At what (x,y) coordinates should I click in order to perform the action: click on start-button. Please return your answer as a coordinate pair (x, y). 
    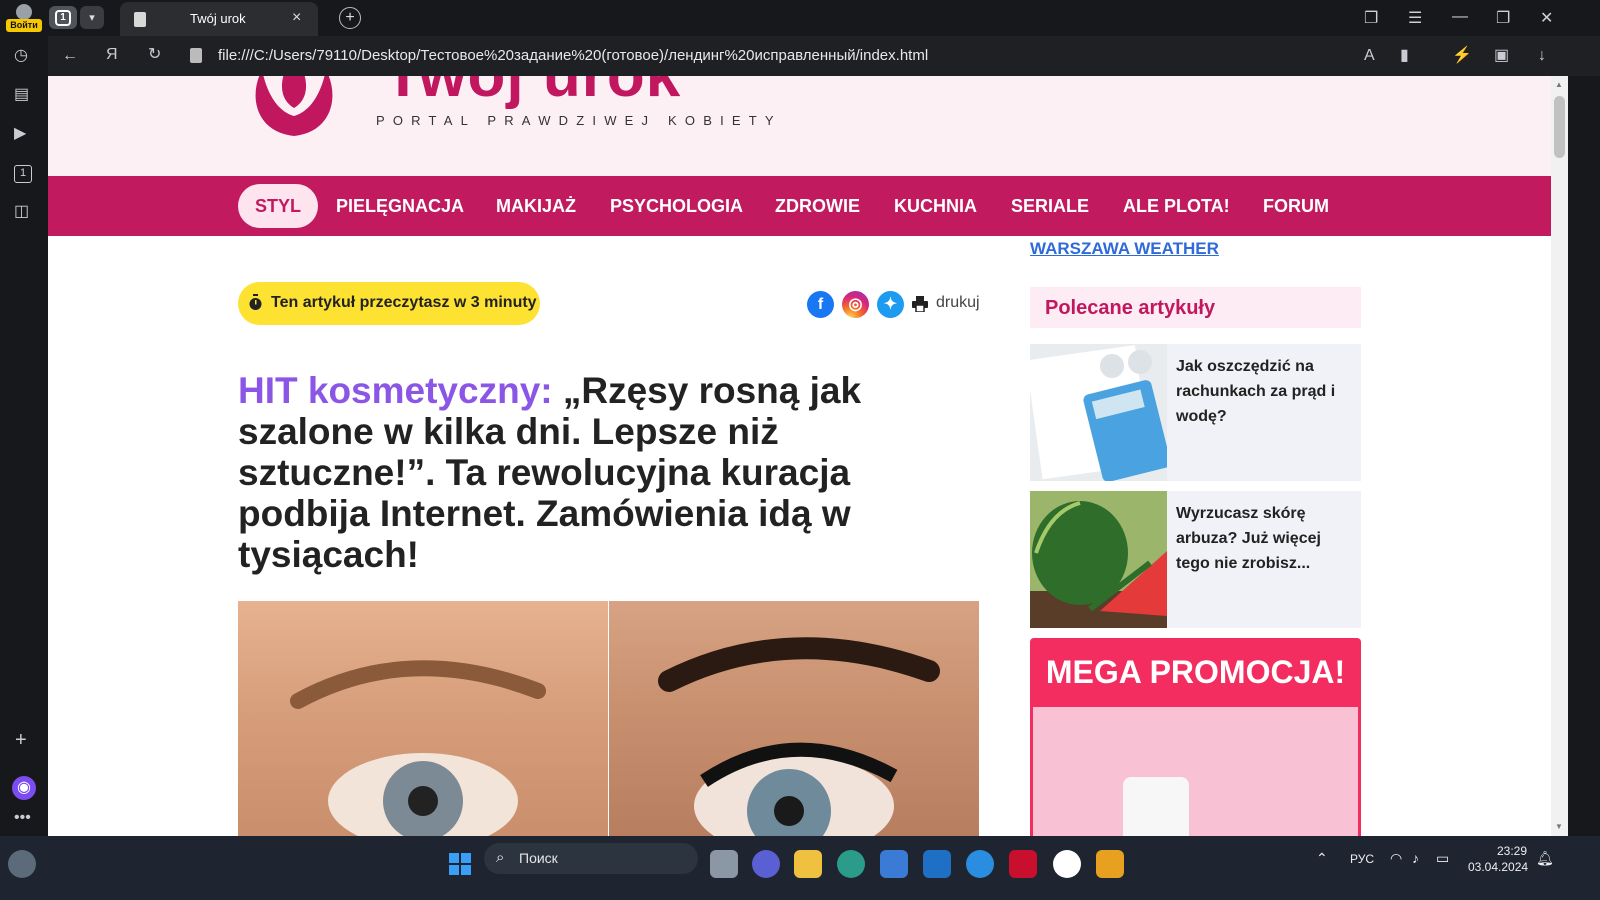
    Looking at the image, I should click on (460, 864).